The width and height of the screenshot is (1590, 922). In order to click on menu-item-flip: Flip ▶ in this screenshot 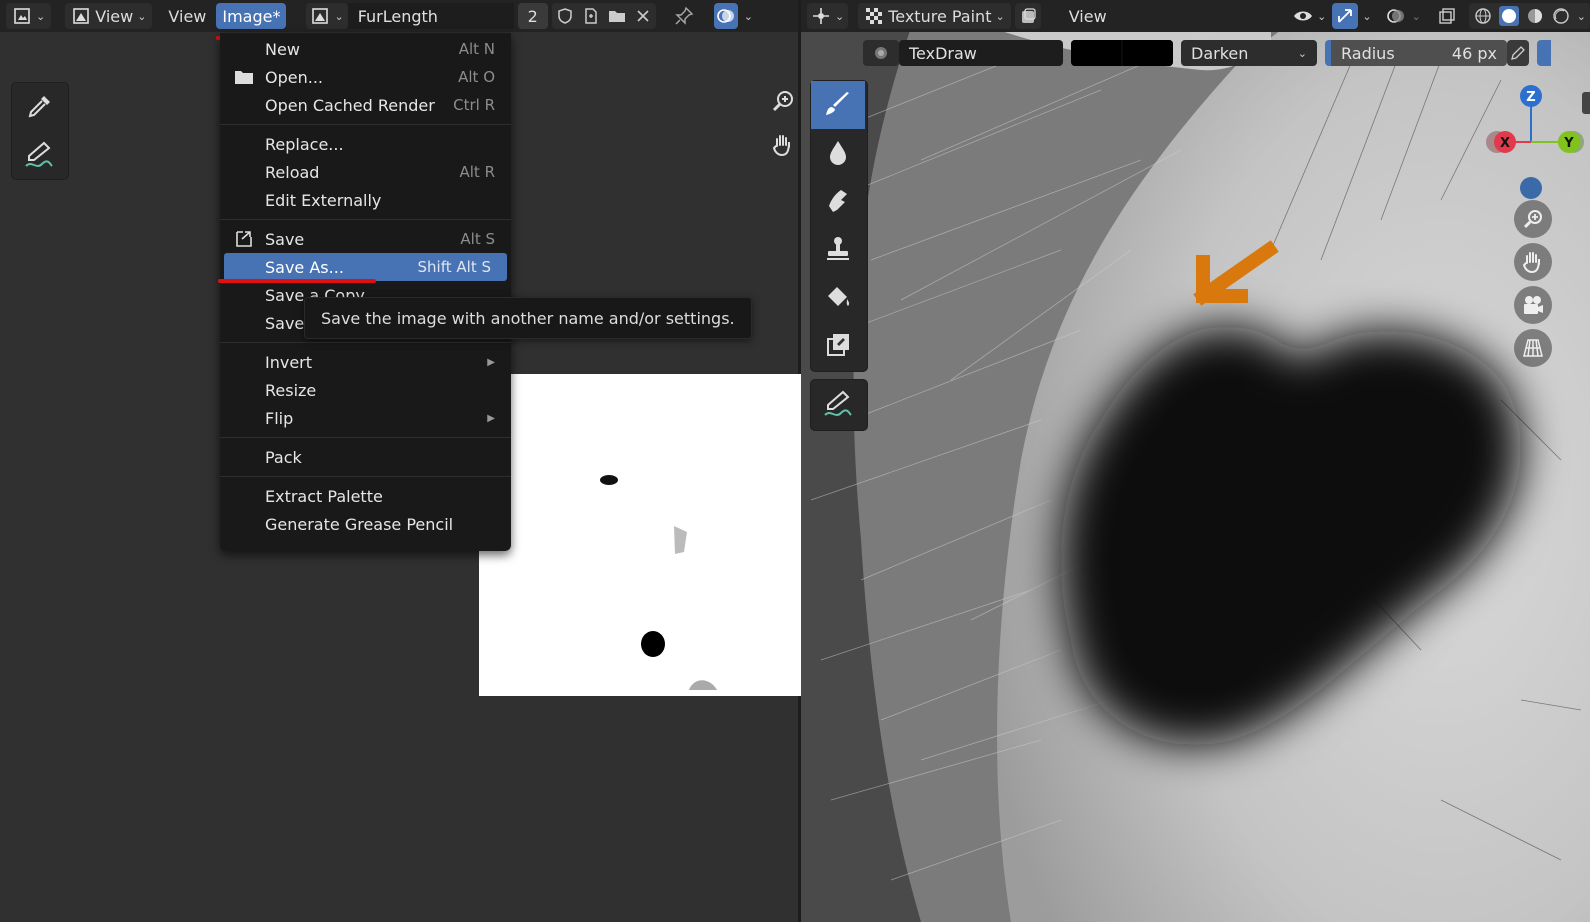, I will do `click(365, 418)`.